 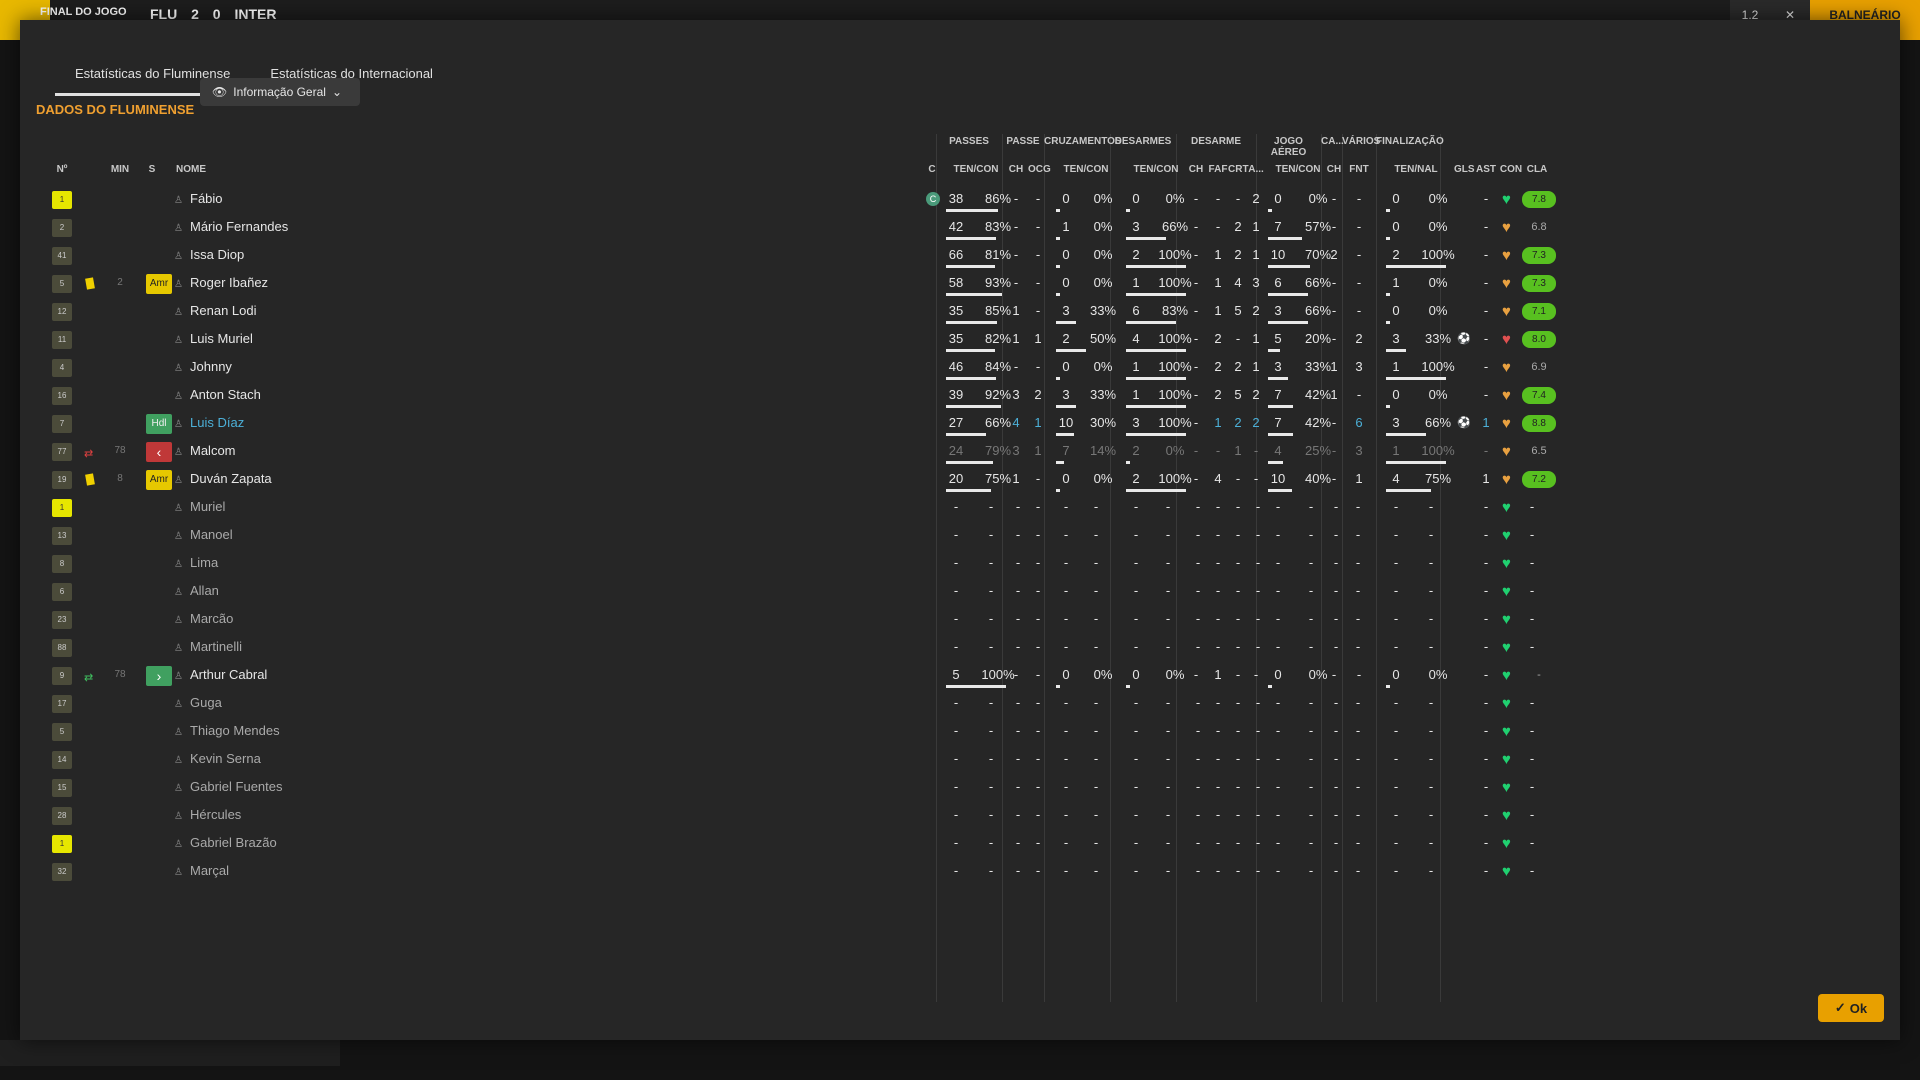 I want to click on player-name: Marçal, so click(x=209, y=872).